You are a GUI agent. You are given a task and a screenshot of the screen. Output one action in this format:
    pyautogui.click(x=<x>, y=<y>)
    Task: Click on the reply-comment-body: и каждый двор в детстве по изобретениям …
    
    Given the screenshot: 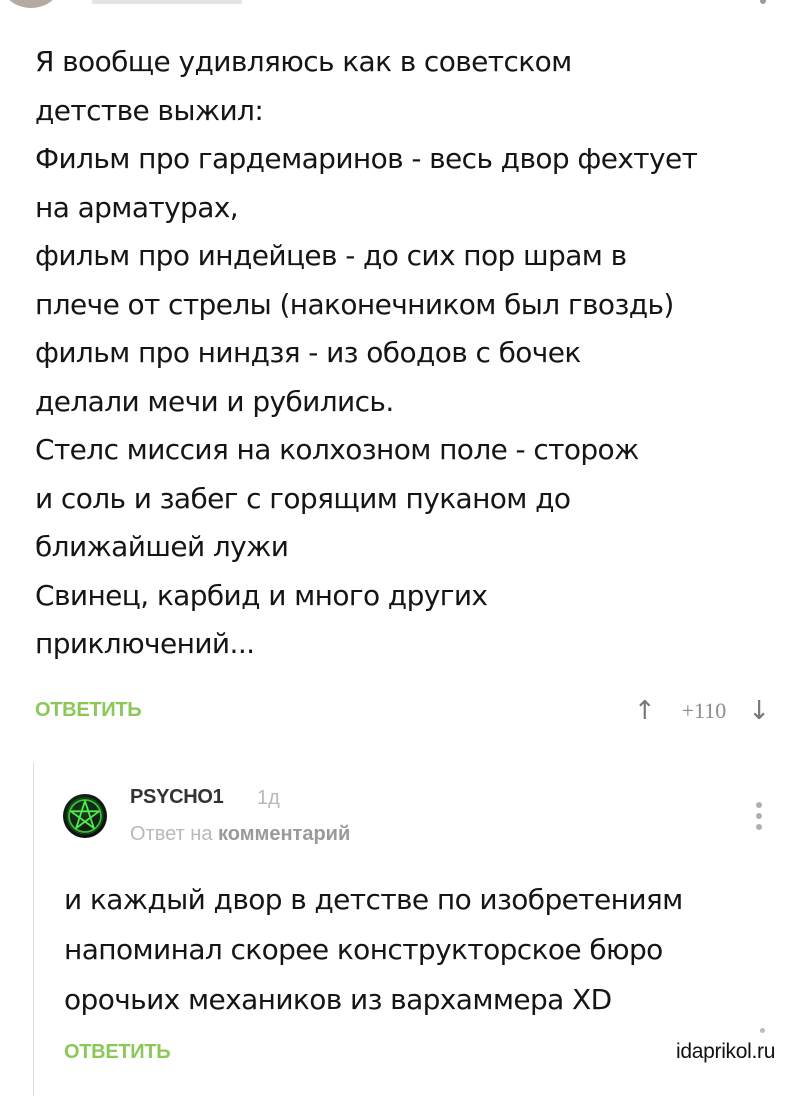 What is the action you would take?
    pyautogui.click(x=424, y=950)
    